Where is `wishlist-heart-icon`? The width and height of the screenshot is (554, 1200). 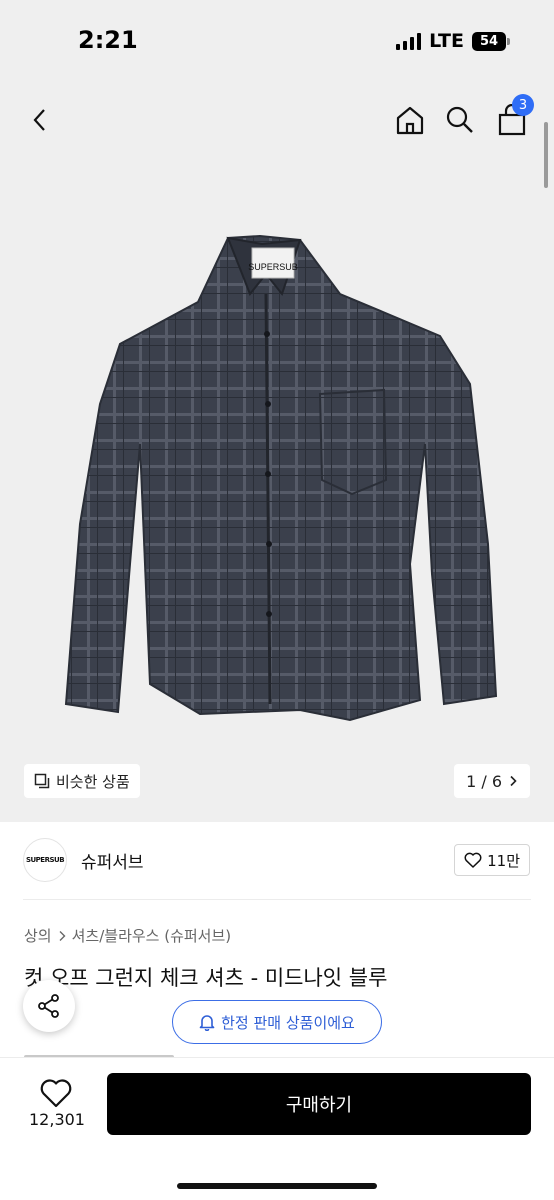 wishlist-heart-icon is located at coordinates (56, 1093).